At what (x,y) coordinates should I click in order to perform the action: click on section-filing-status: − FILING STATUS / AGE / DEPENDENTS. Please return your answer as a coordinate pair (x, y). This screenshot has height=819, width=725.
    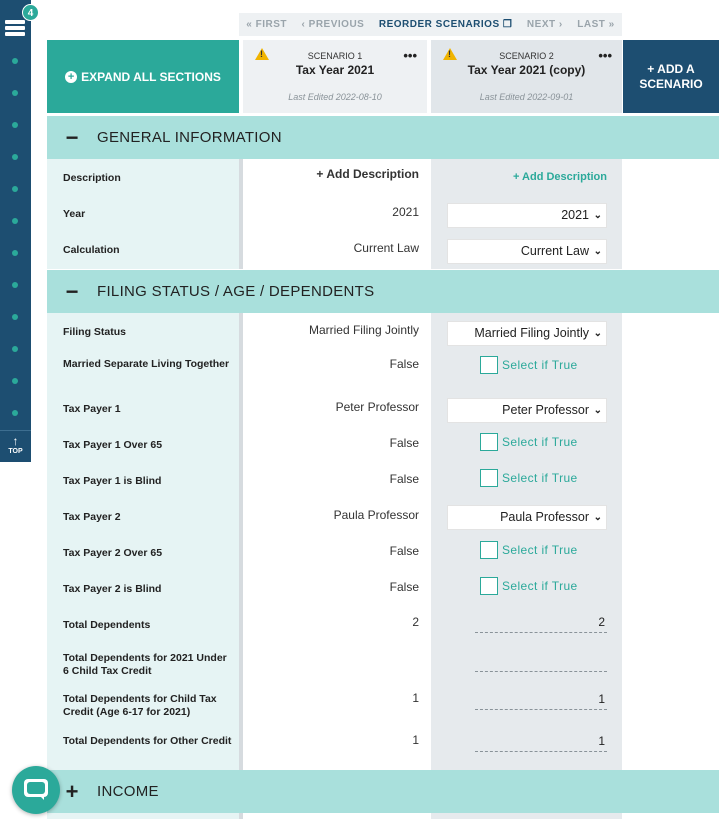
    Looking at the image, I should click on (383, 291).